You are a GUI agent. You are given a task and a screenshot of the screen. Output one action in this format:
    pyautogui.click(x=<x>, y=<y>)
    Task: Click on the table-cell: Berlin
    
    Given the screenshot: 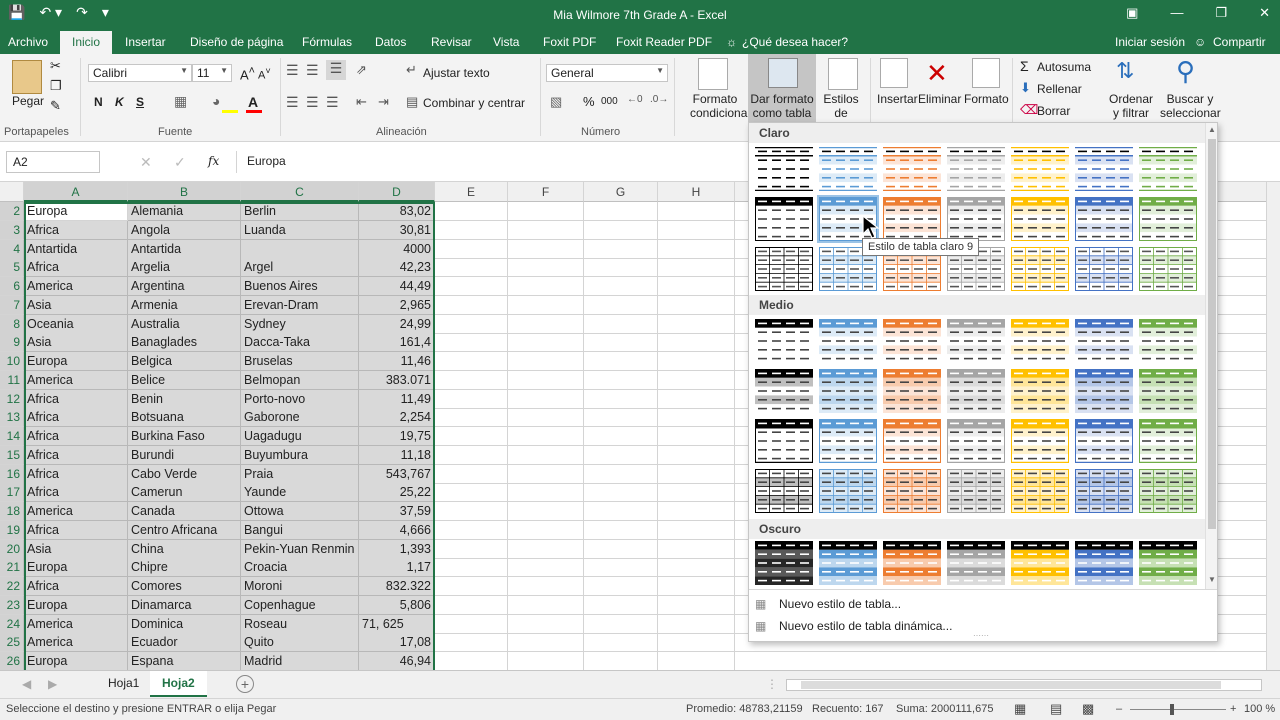 What is the action you would take?
    pyautogui.click(x=300, y=211)
    